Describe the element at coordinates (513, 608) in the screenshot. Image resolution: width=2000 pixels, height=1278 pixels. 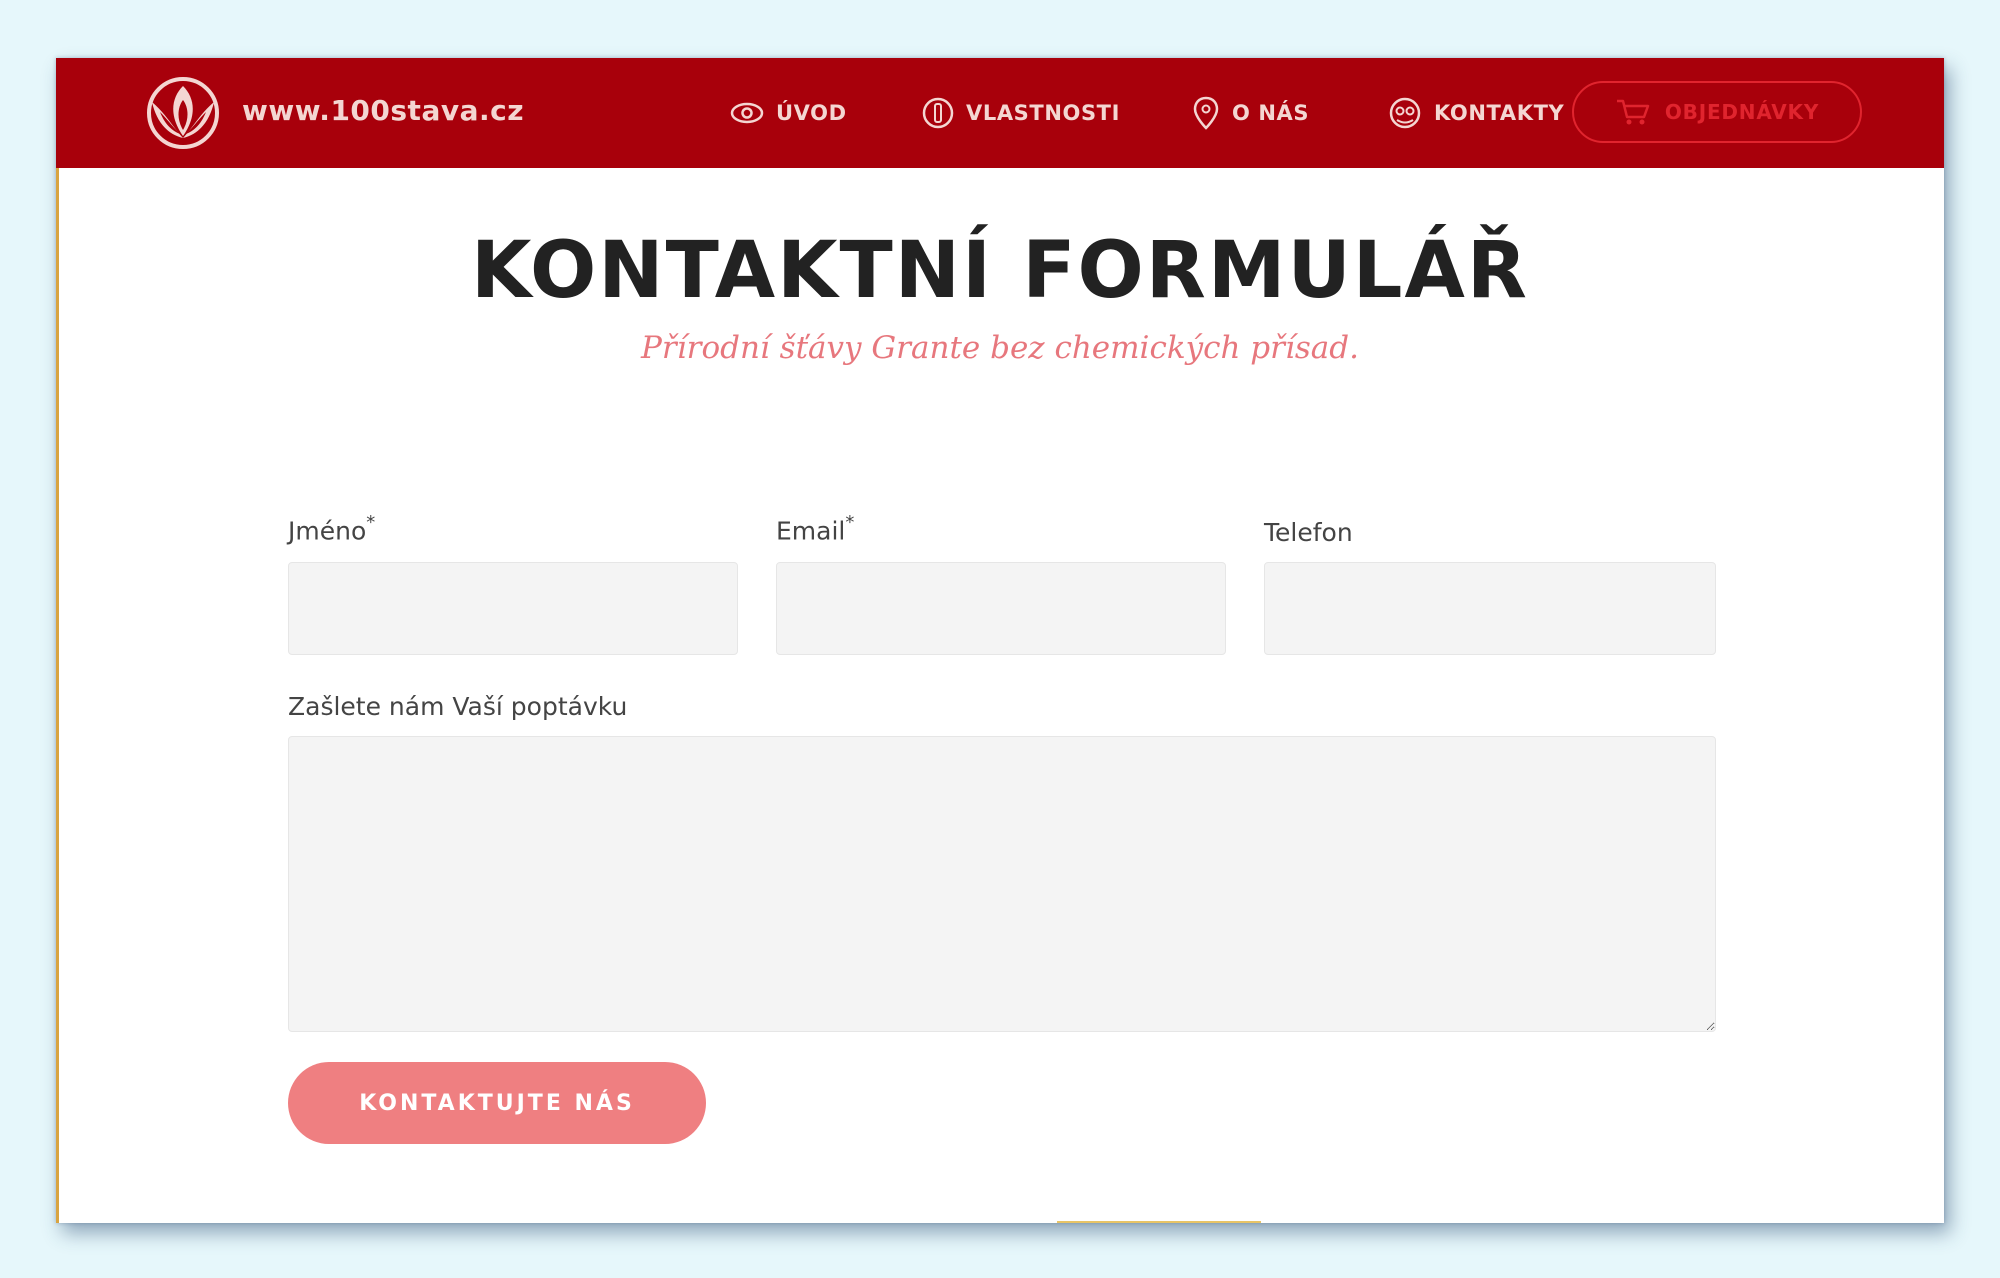
I see `name-field` at that location.